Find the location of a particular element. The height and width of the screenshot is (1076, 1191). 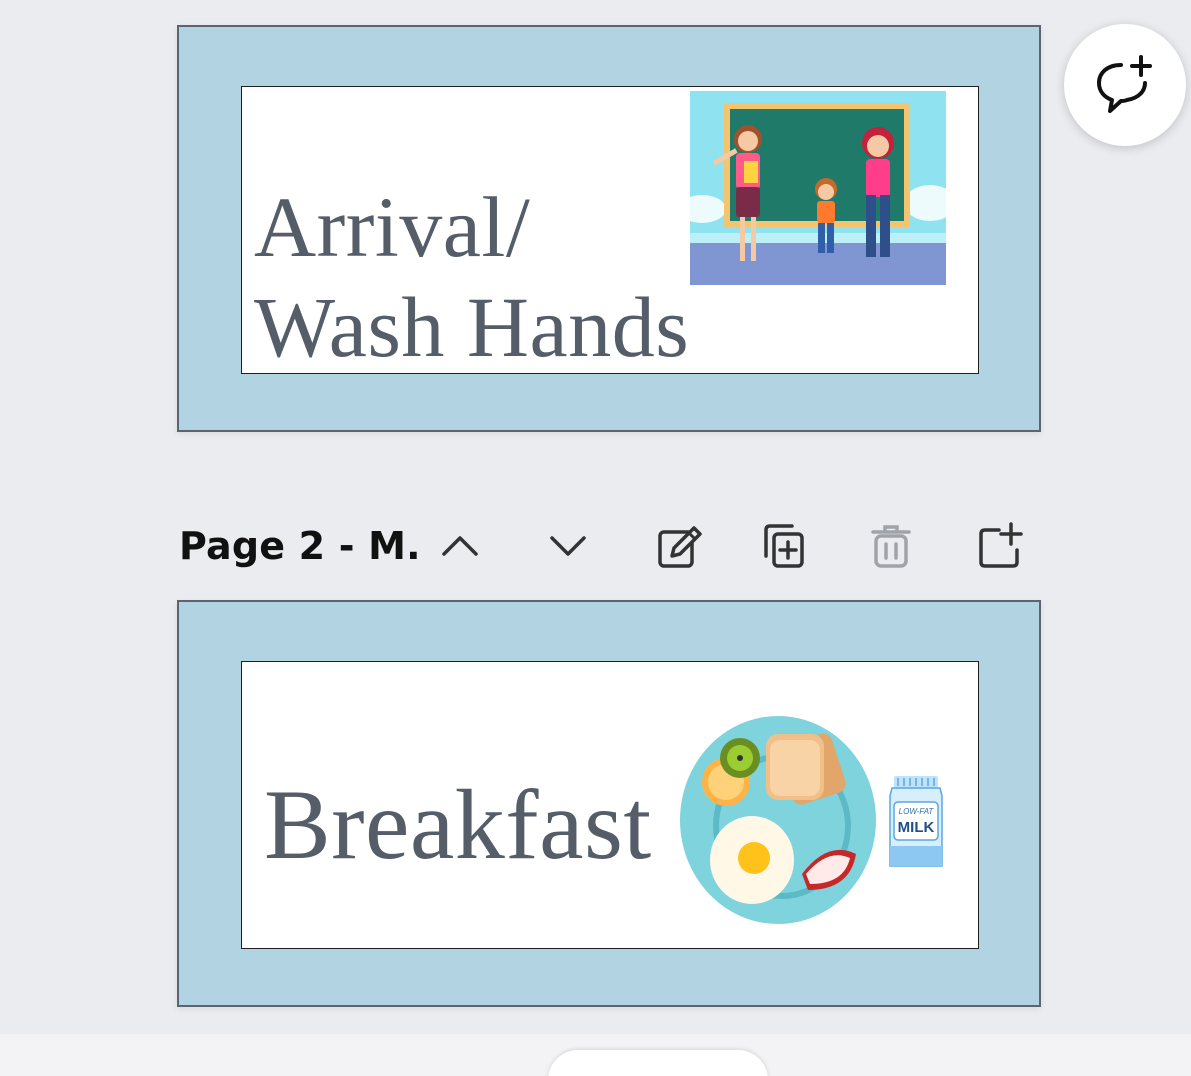

edit-icon is located at coordinates (680, 547).